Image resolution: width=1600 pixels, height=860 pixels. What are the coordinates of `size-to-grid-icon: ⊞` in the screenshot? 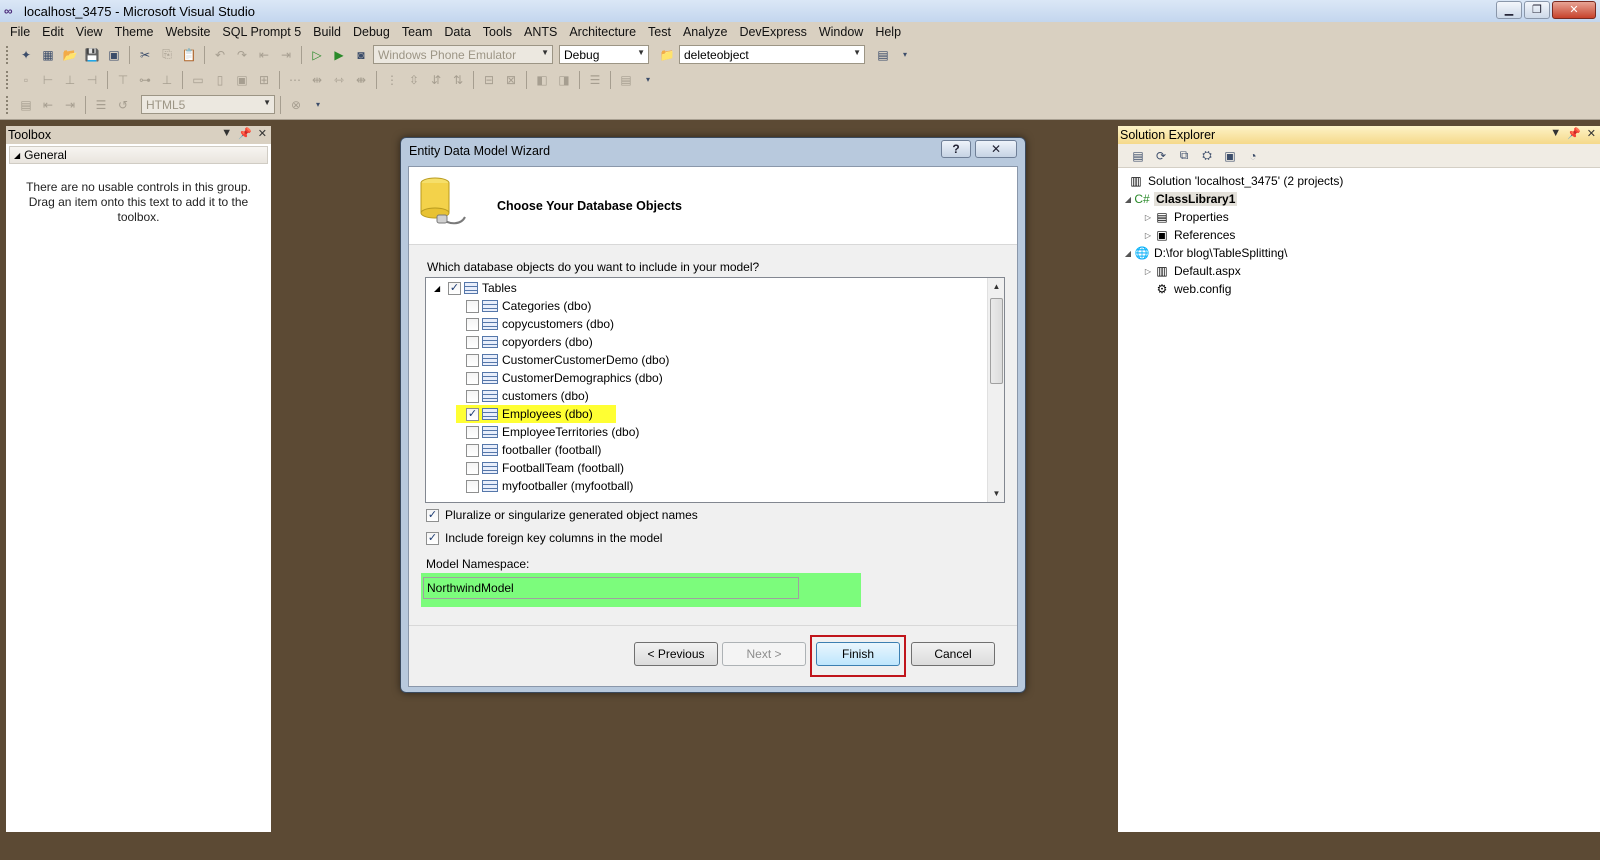 It's located at (264, 80).